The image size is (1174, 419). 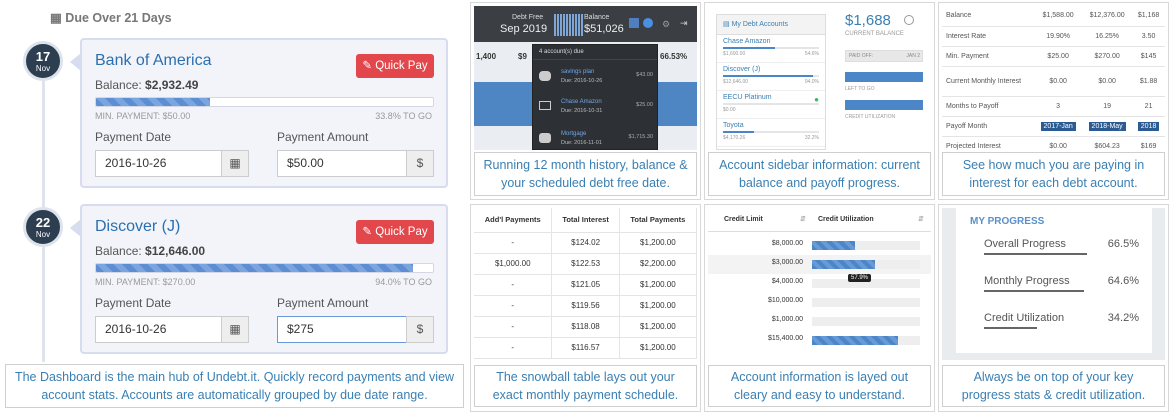 I want to click on group-header: ▦ Due Over 21 Days, so click(x=111, y=17).